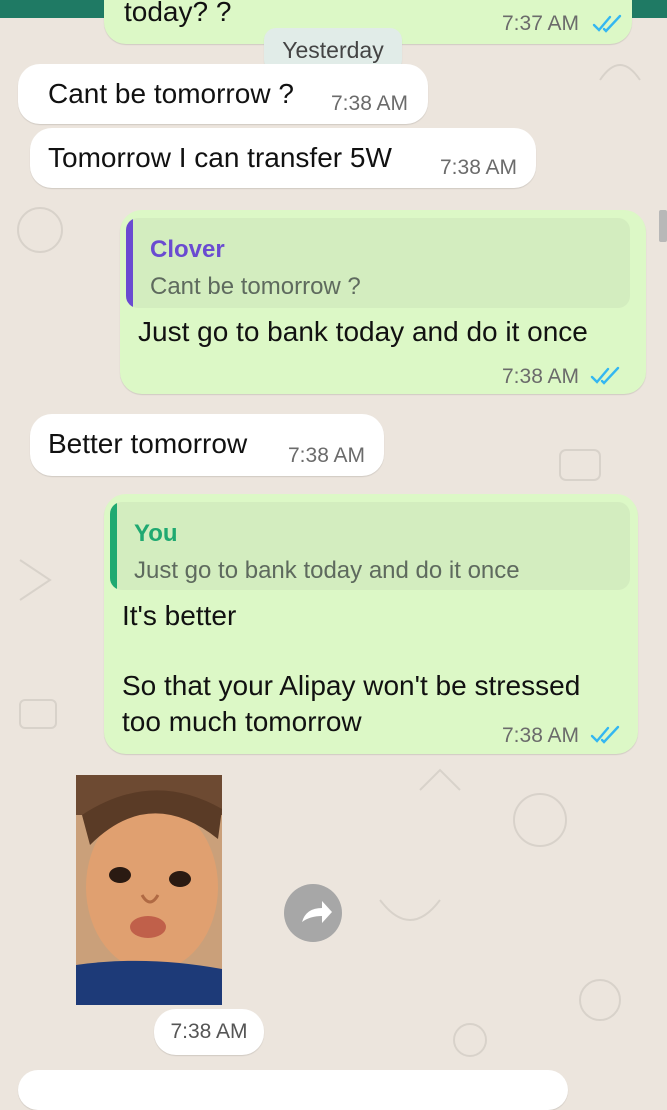 The image size is (667, 1110). What do you see at coordinates (293, 1090) in the screenshot?
I see `message-bubble-partial-bottom` at bounding box center [293, 1090].